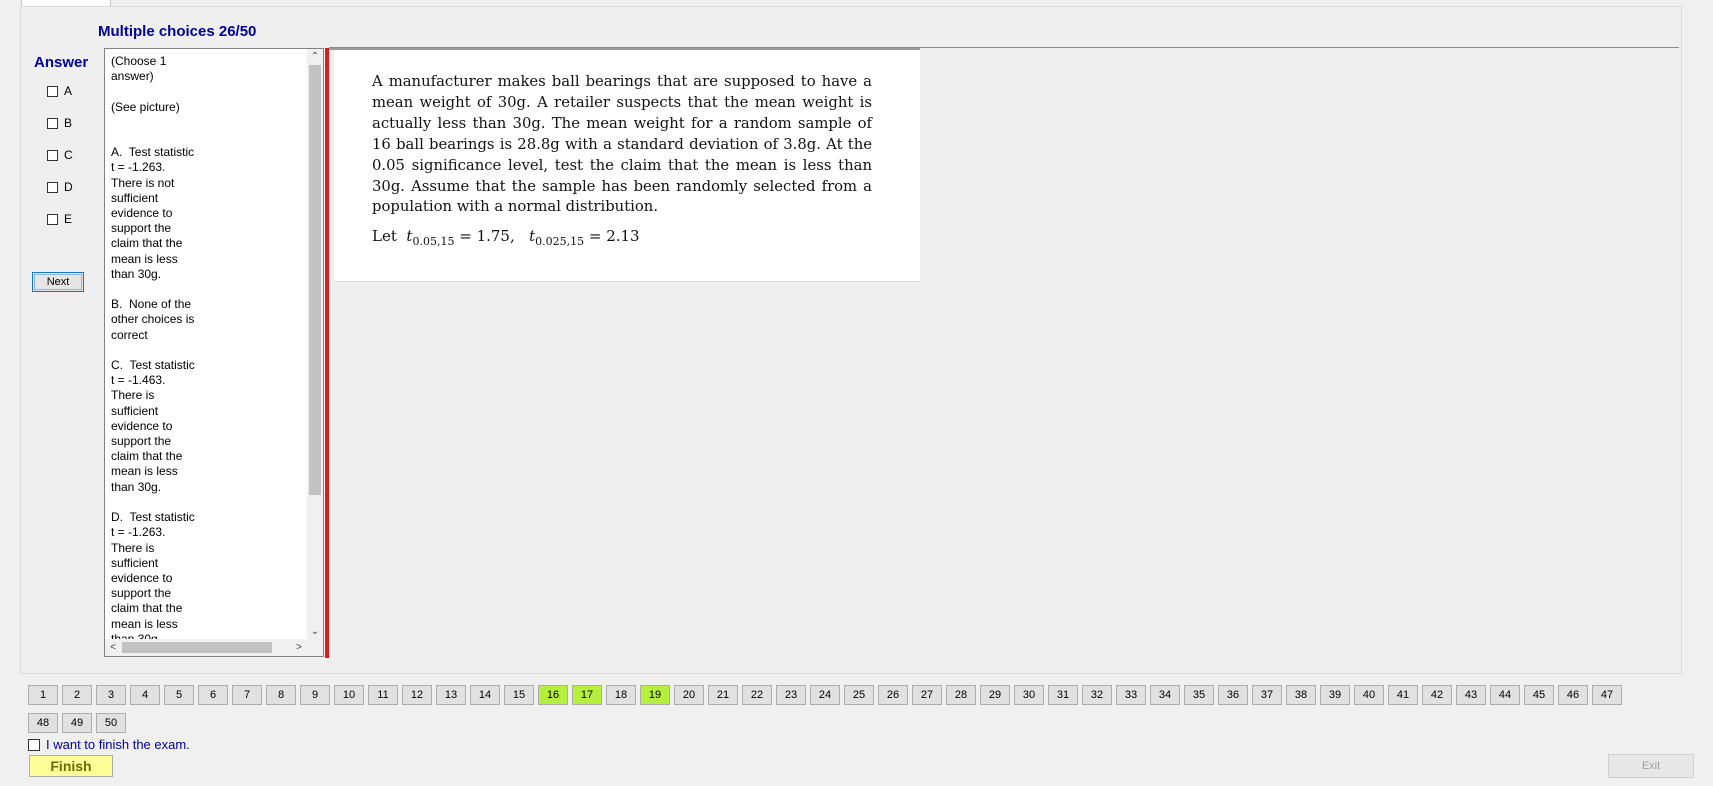 This screenshot has height=786, width=1713. I want to click on horizontal-scrollbar: < >, so click(206, 647).